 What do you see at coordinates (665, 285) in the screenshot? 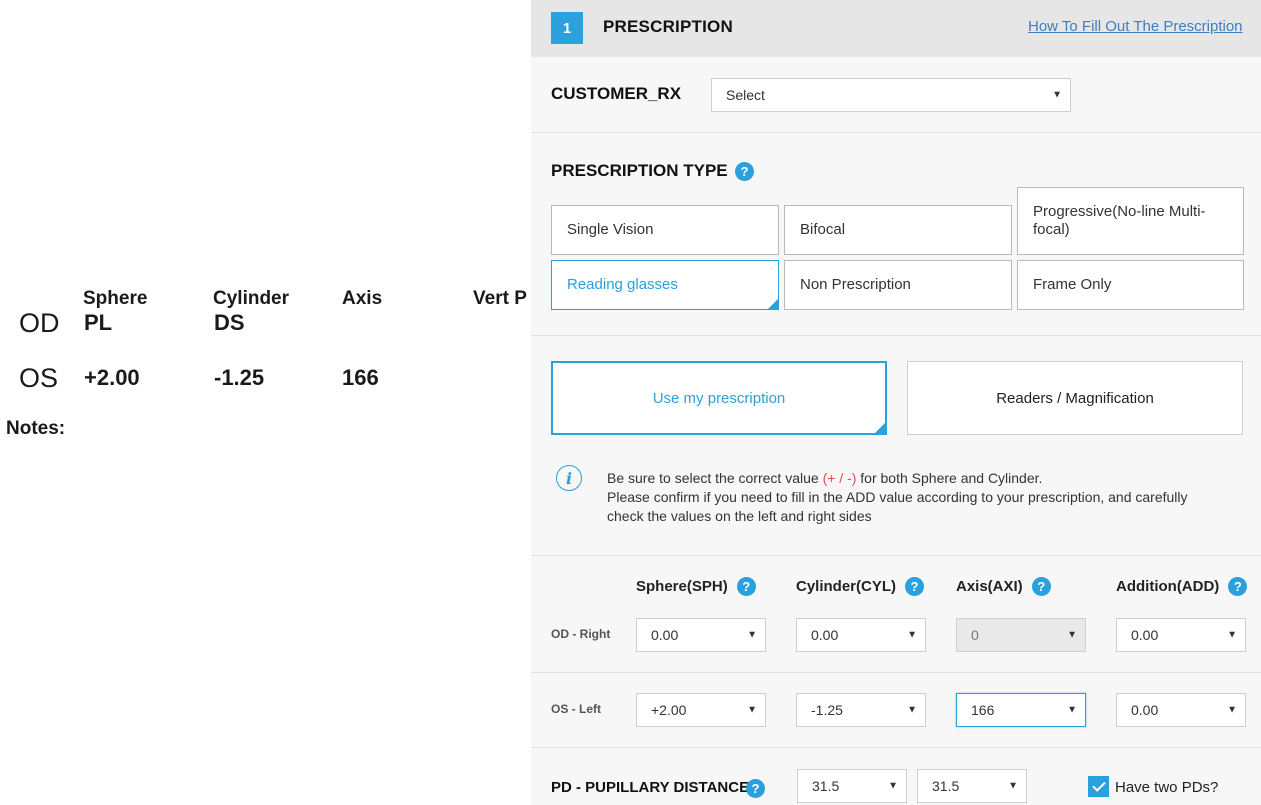
I see `type-option-reading-glasses: Reading glasses` at bounding box center [665, 285].